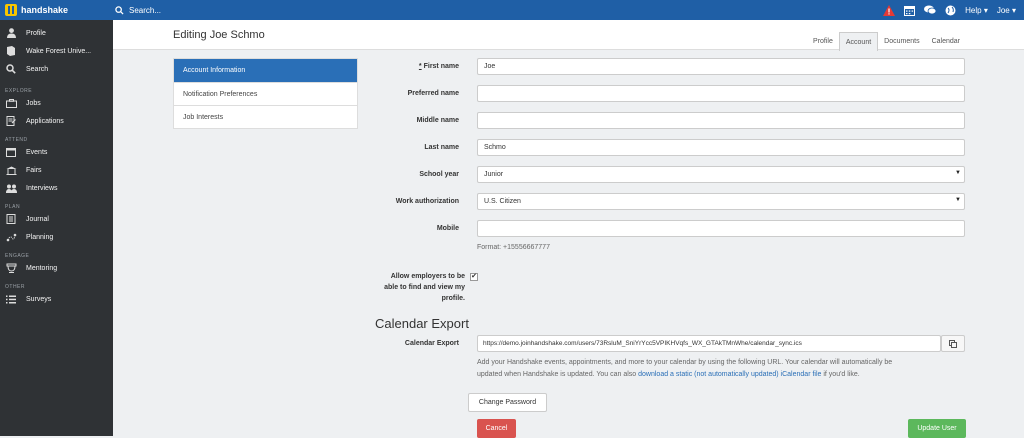 This screenshot has width=1024, height=438. What do you see at coordinates (219, 35) in the screenshot?
I see `page-title: Editing Joe Schmo` at bounding box center [219, 35].